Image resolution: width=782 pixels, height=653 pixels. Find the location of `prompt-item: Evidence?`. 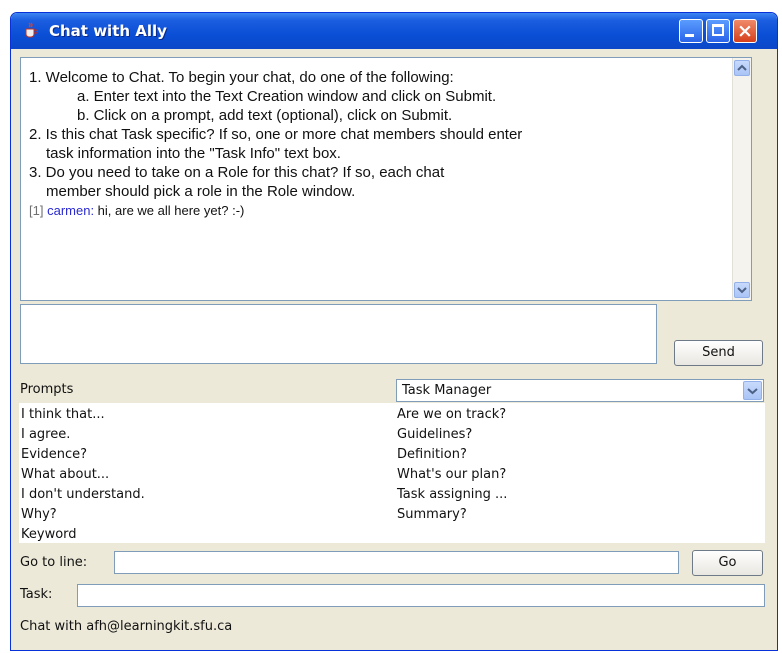

prompt-item: Evidence? is located at coordinates (83, 455).